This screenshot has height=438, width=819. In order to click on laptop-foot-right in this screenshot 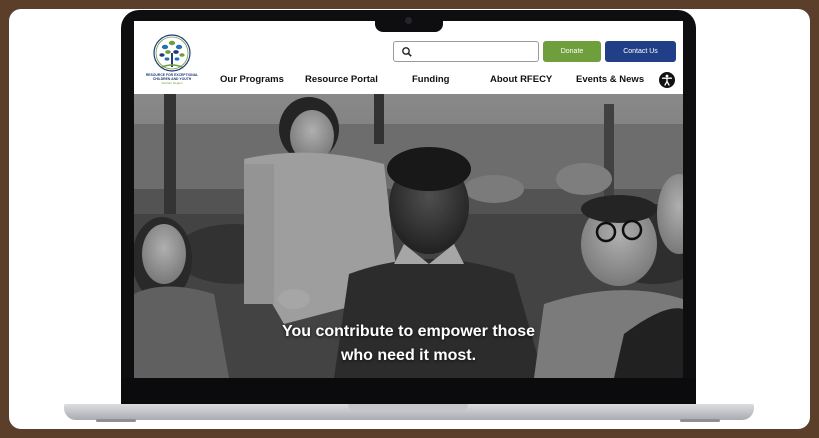, I will do `click(700, 420)`.